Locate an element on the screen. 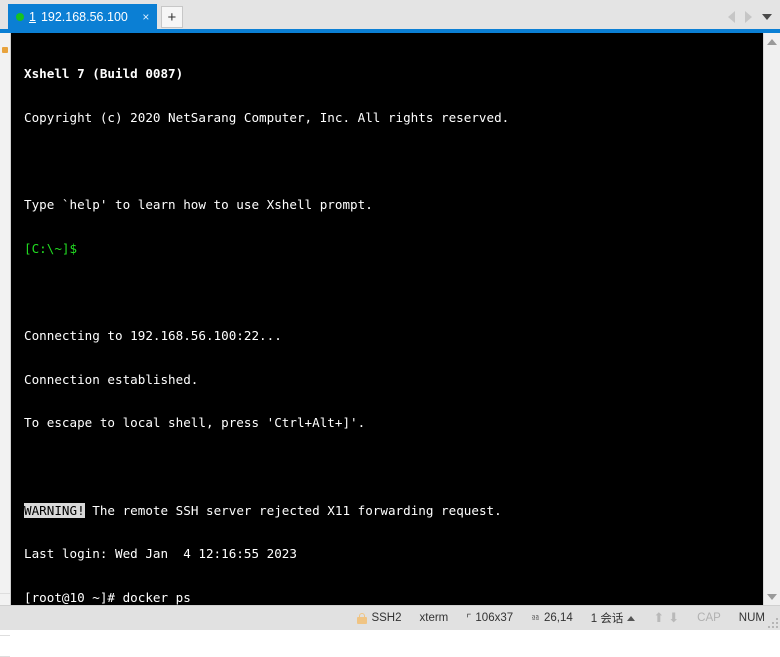 The width and height of the screenshot is (780, 657). gutter-line-marks is located at coordinates (5, 615).